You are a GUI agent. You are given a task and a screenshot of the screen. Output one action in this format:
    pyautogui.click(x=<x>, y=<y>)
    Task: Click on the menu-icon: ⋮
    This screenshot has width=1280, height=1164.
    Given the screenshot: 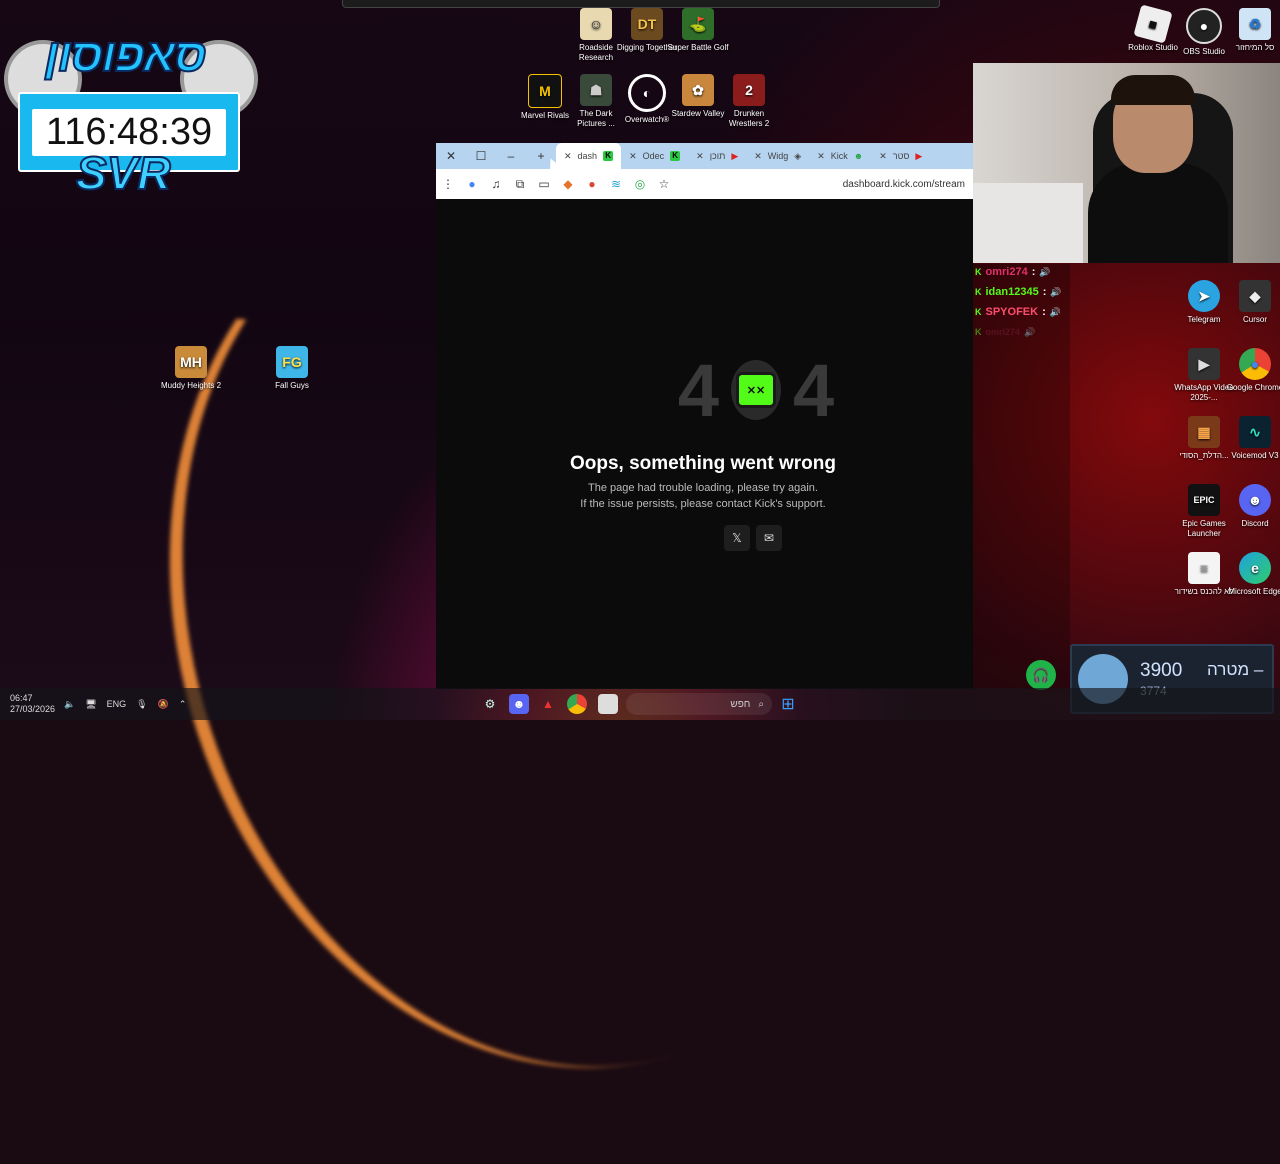 What is the action you would take?
    pyautogui.click(x=448, y=184)
    